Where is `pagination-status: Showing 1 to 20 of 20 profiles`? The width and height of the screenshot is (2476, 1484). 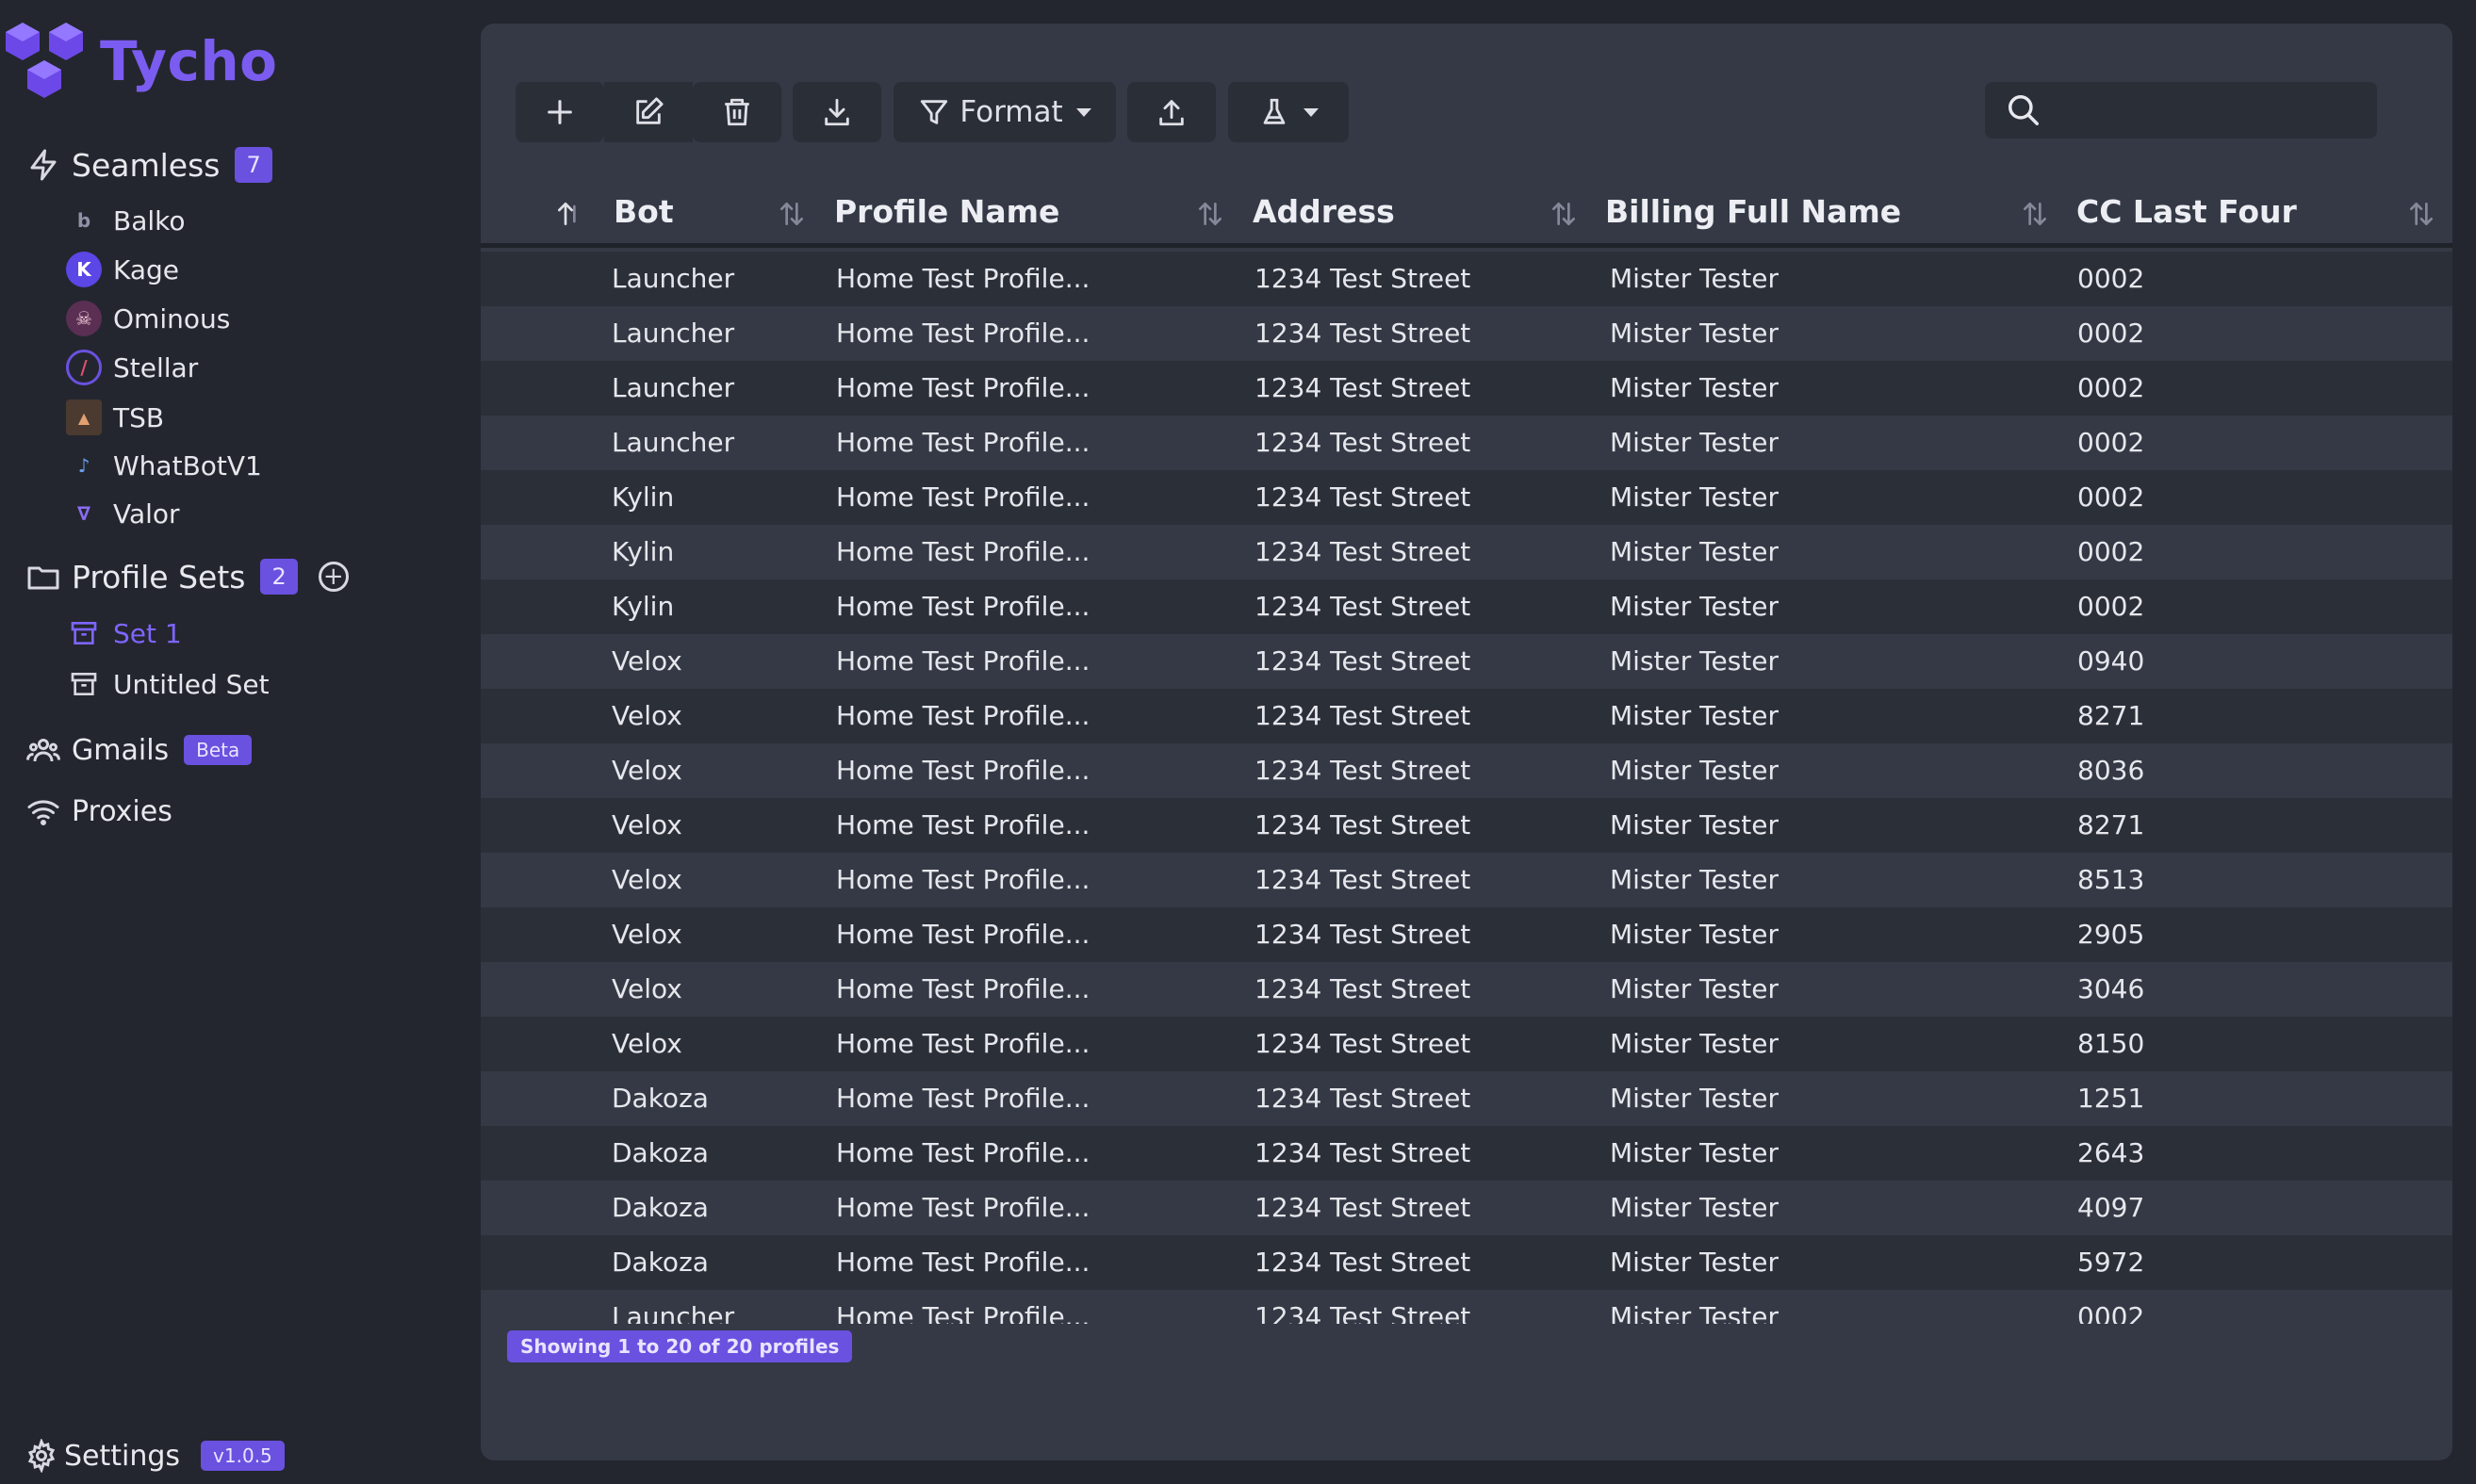
pagination-status: Showing 1 to 20 of 20 profiles is located at coordinates (680, 1346).